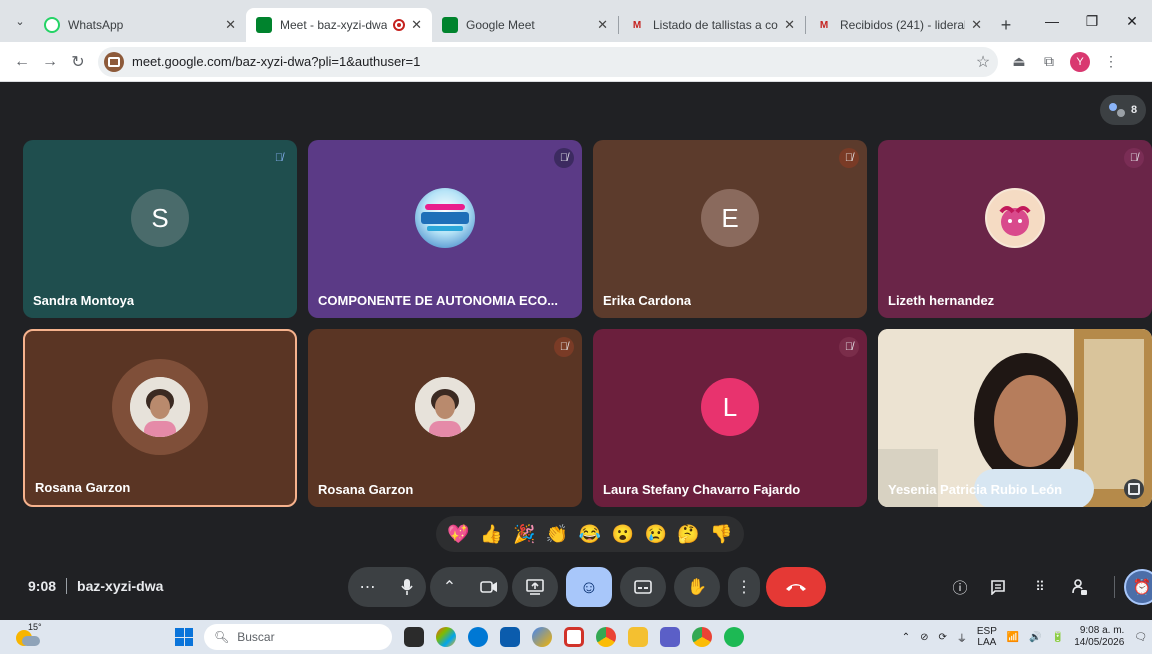  Describe the element at coordinates (1134, 489) in the screenshot. I see `pin-icon` at that location.